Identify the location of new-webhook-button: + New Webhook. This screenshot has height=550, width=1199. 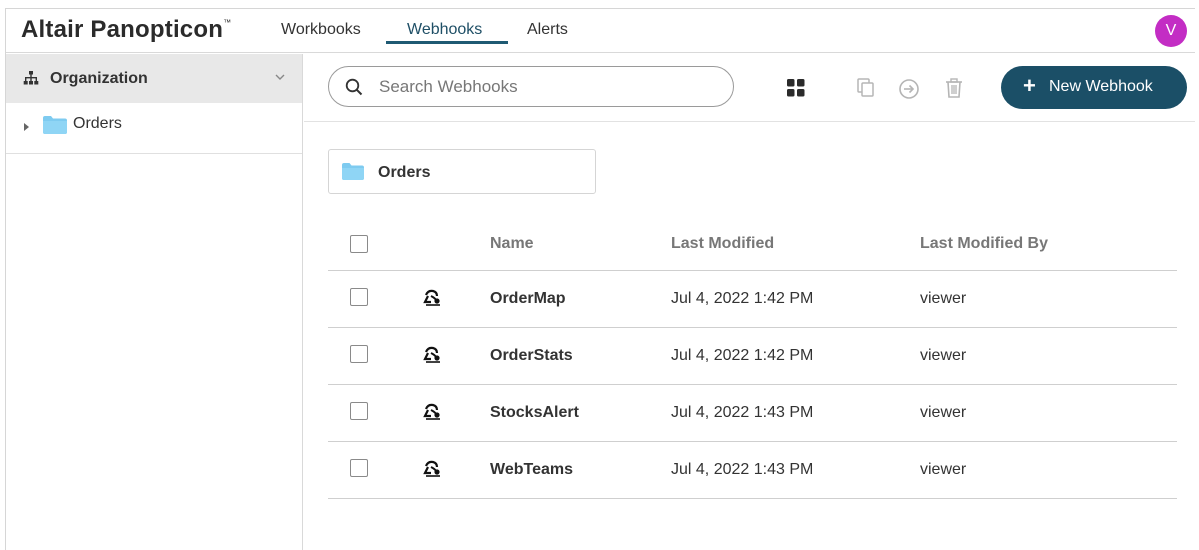
(1094, 87).